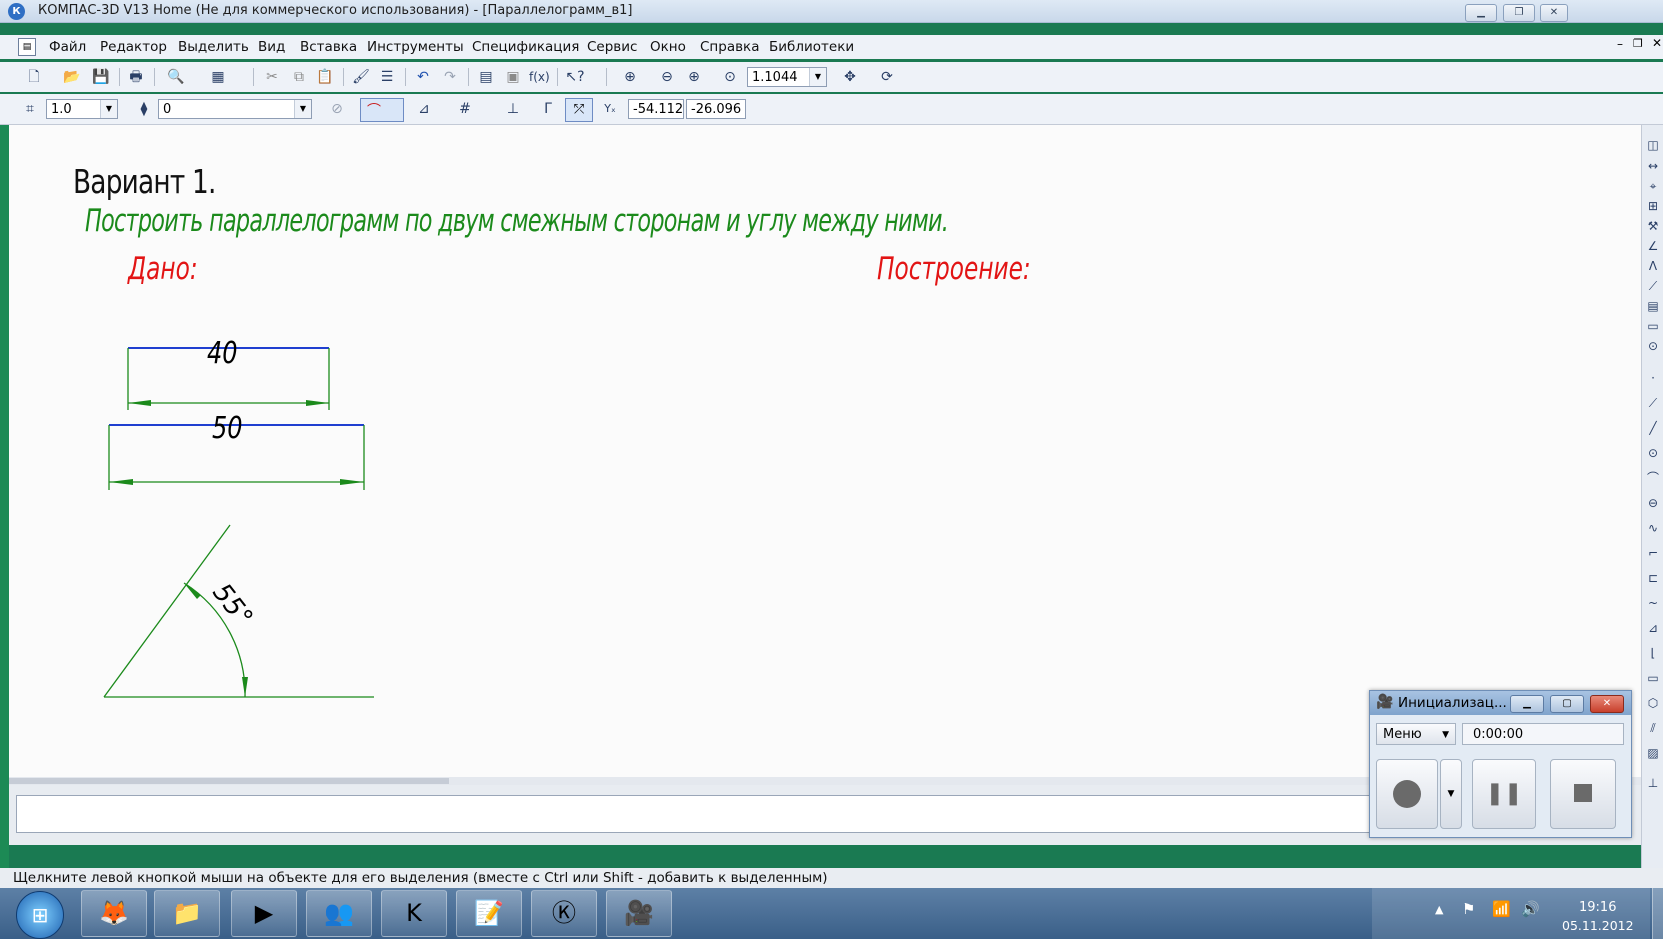 Image resolution: width=1663 pixels, height=939 pixels. Describe the element at coordinates (227, 428) in the screenshot. I see `dimension-label-50: 50` at that location.